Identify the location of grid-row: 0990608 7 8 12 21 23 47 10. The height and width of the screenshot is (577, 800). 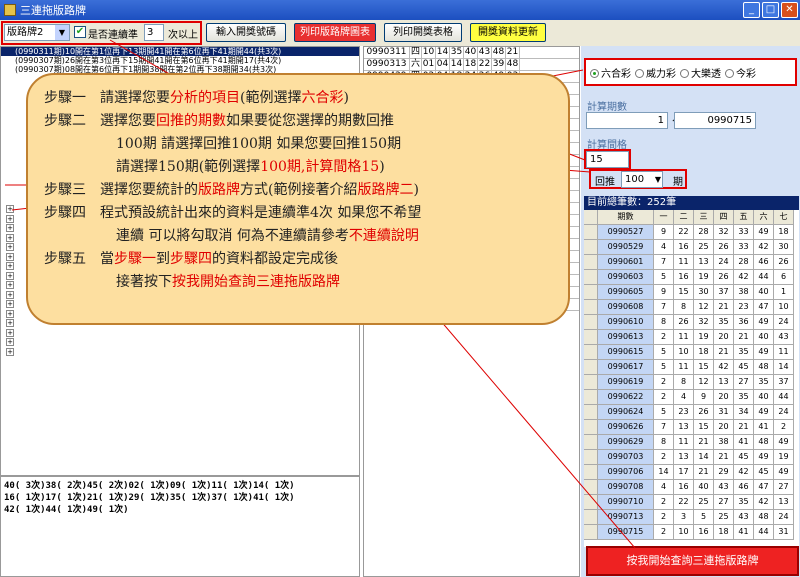
(691, 307).